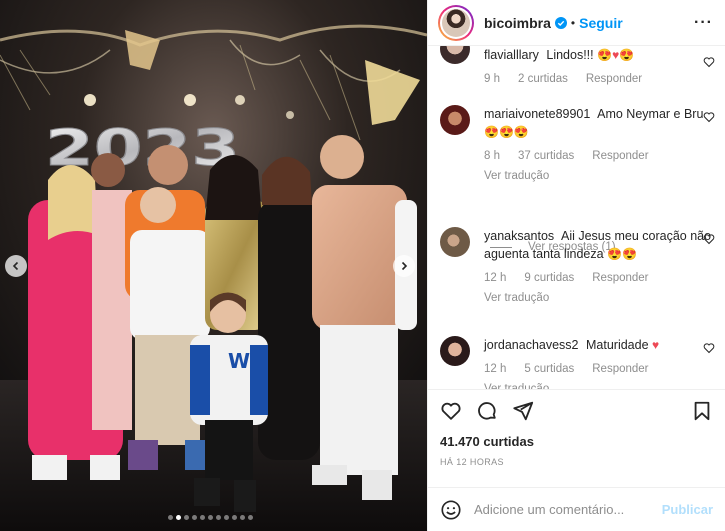  I want to click on comment-text: Lindos!!!, so click(570, 55).